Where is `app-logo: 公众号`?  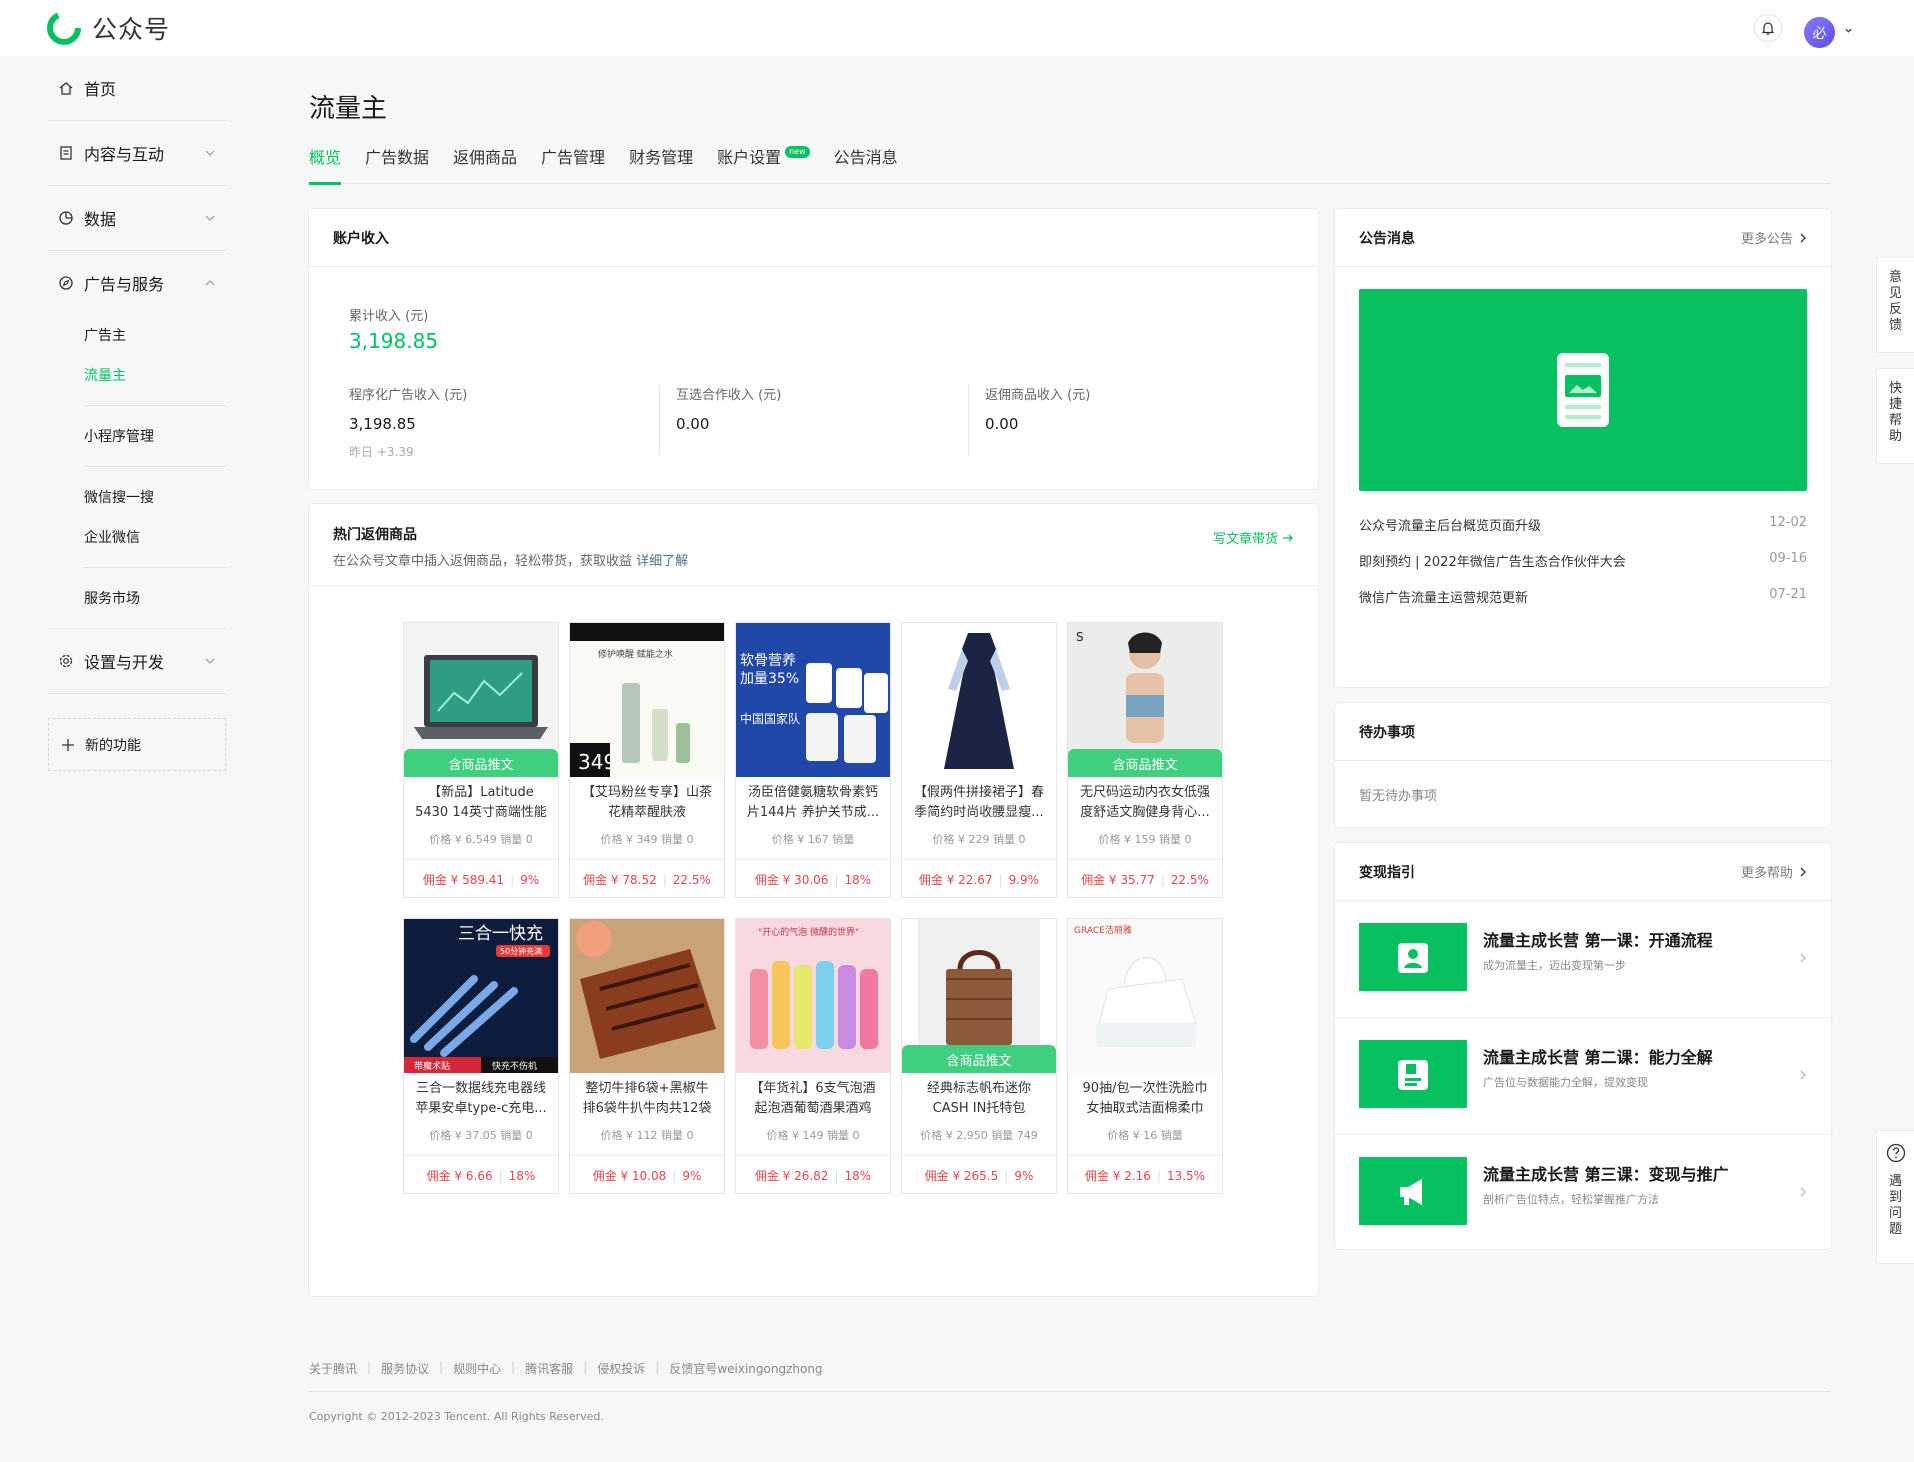 app-logo: 公众号 is located at coordinates (108, 28).